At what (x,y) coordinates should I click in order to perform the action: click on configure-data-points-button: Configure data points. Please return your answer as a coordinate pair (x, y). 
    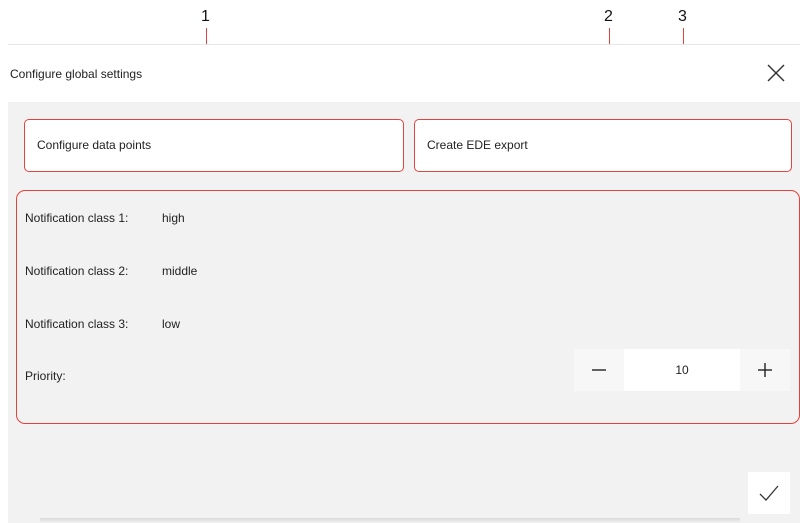
    Looking at the image, I should click on (214, 145).